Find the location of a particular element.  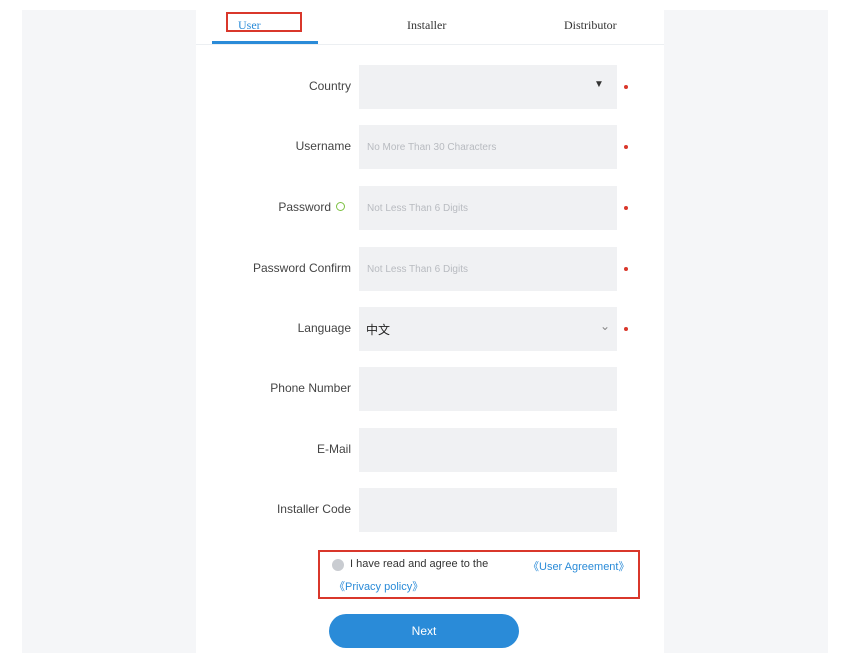

email-label: E-Mail is located at coordinates (333, 449).